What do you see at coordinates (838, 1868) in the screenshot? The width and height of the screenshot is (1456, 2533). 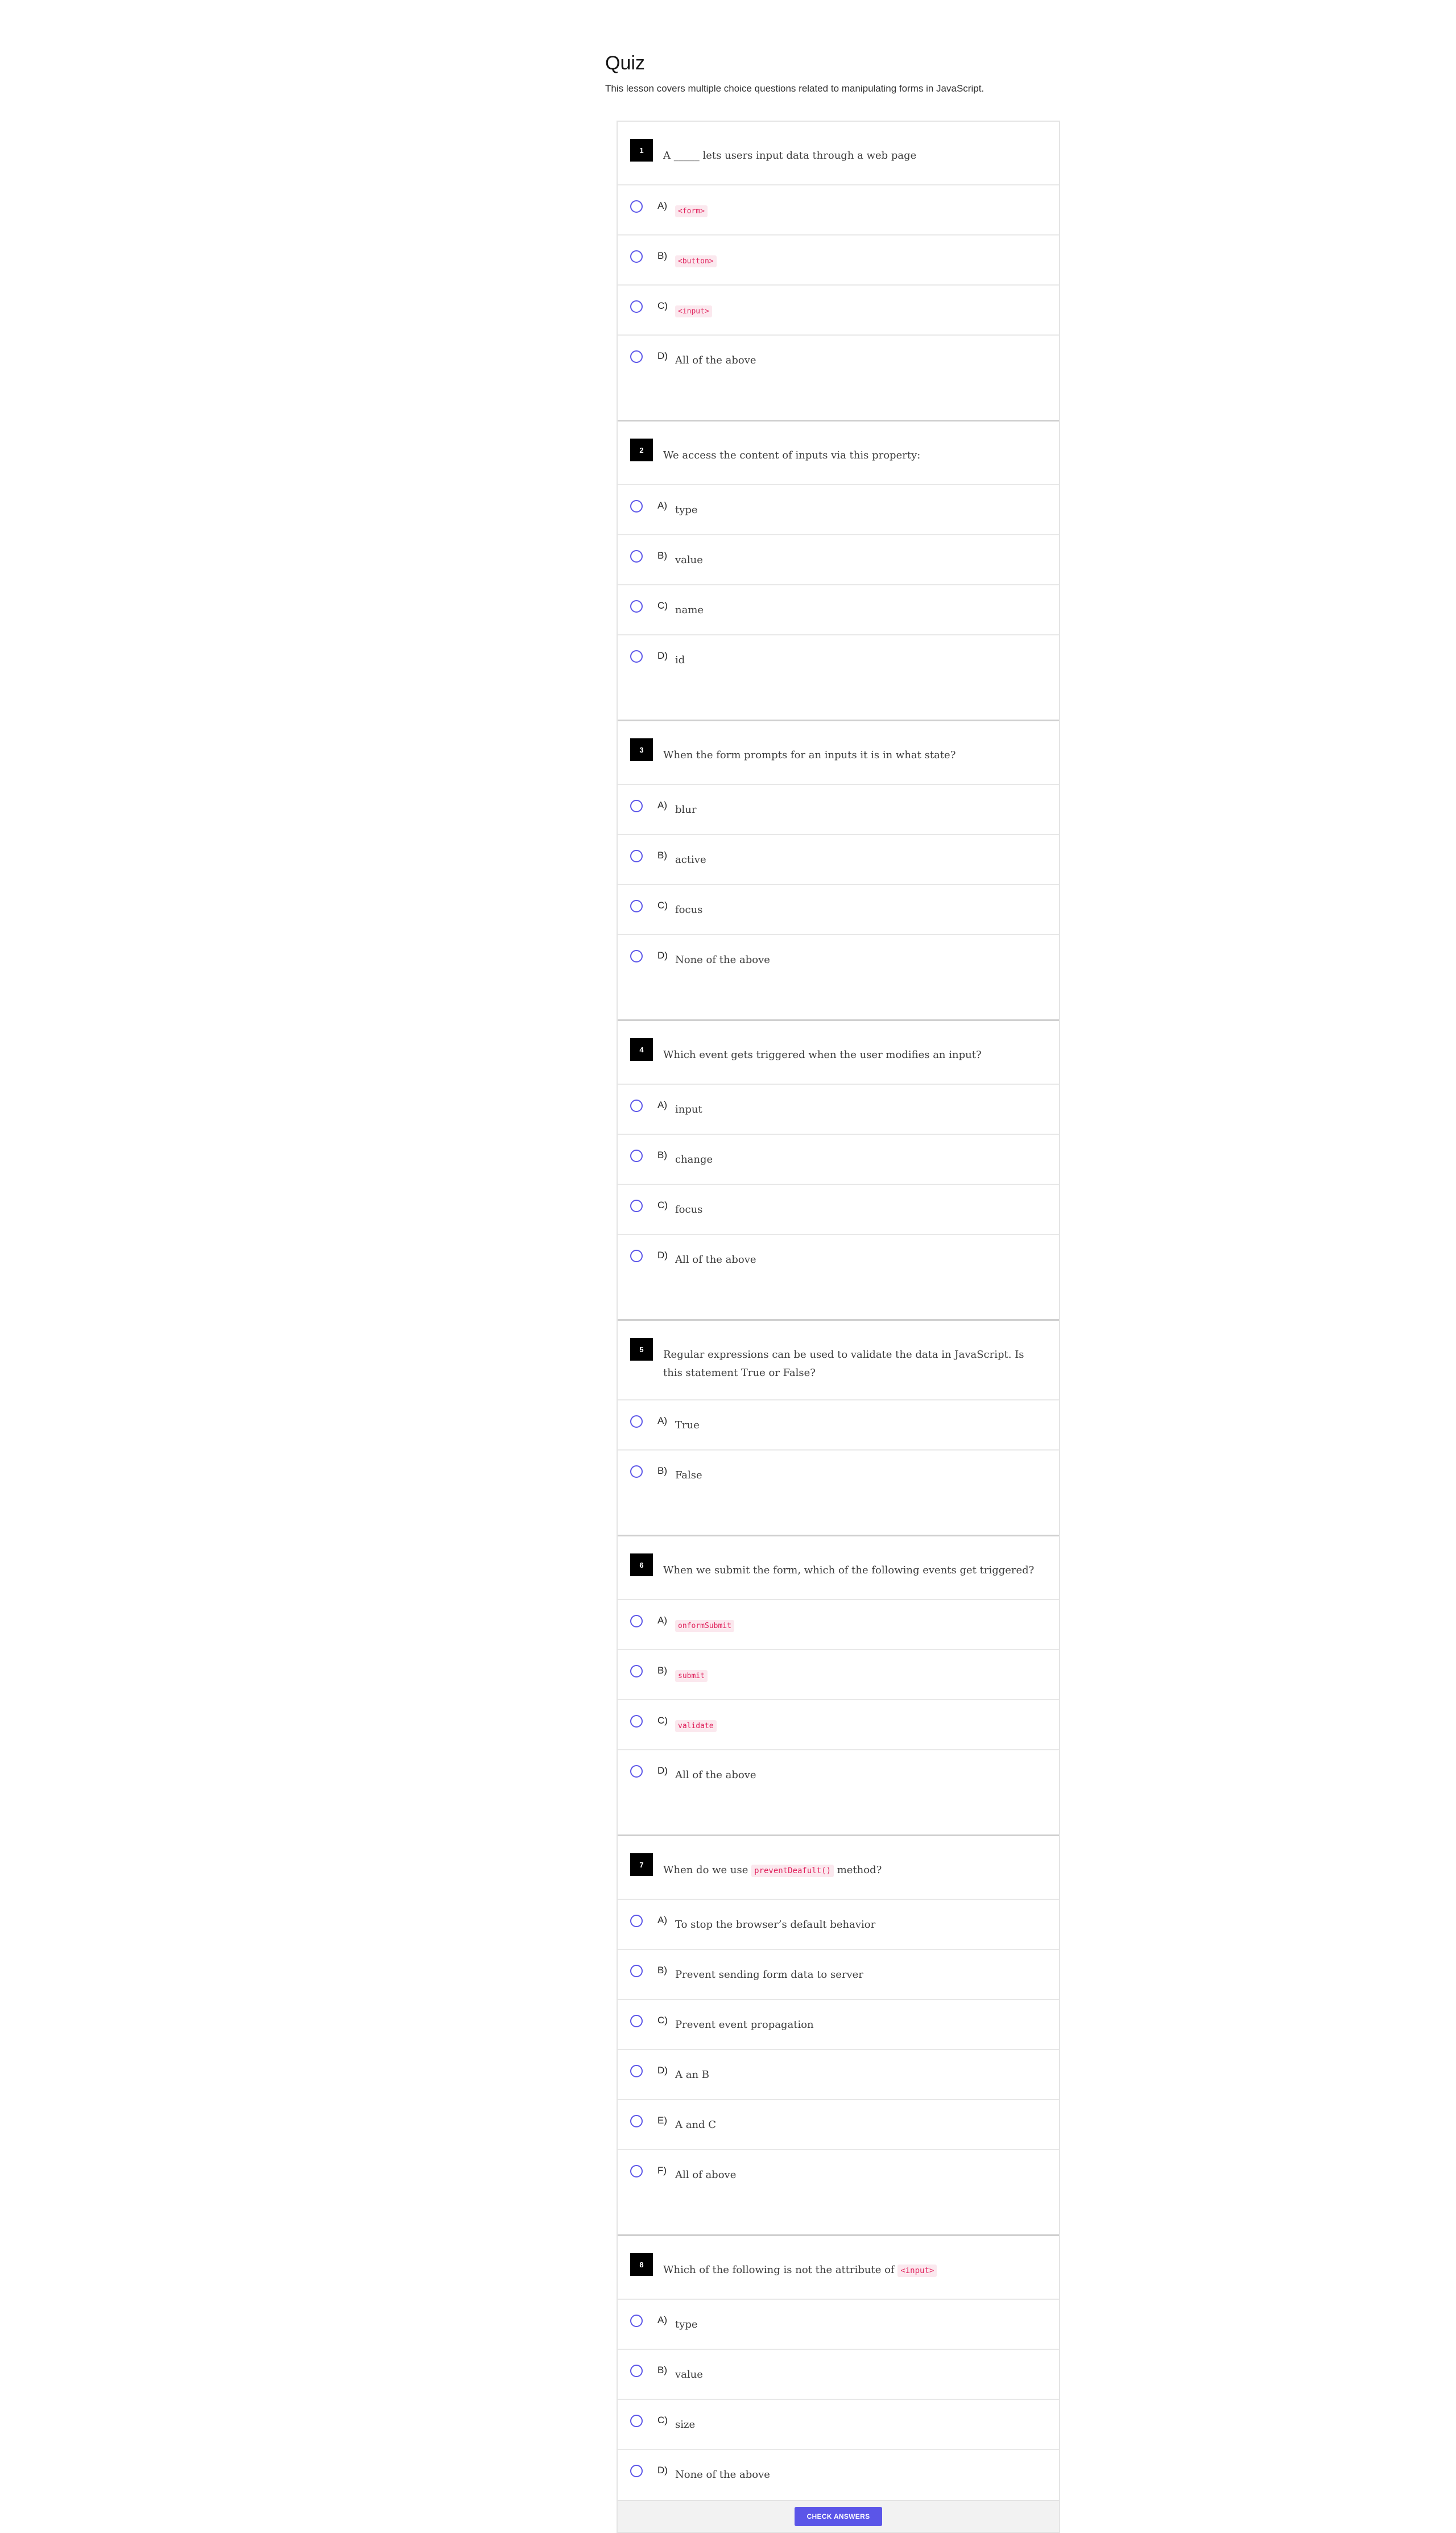 I see `question-header: 7 When do we use preventDeafult() method?` at bounding box center [838, 1868].